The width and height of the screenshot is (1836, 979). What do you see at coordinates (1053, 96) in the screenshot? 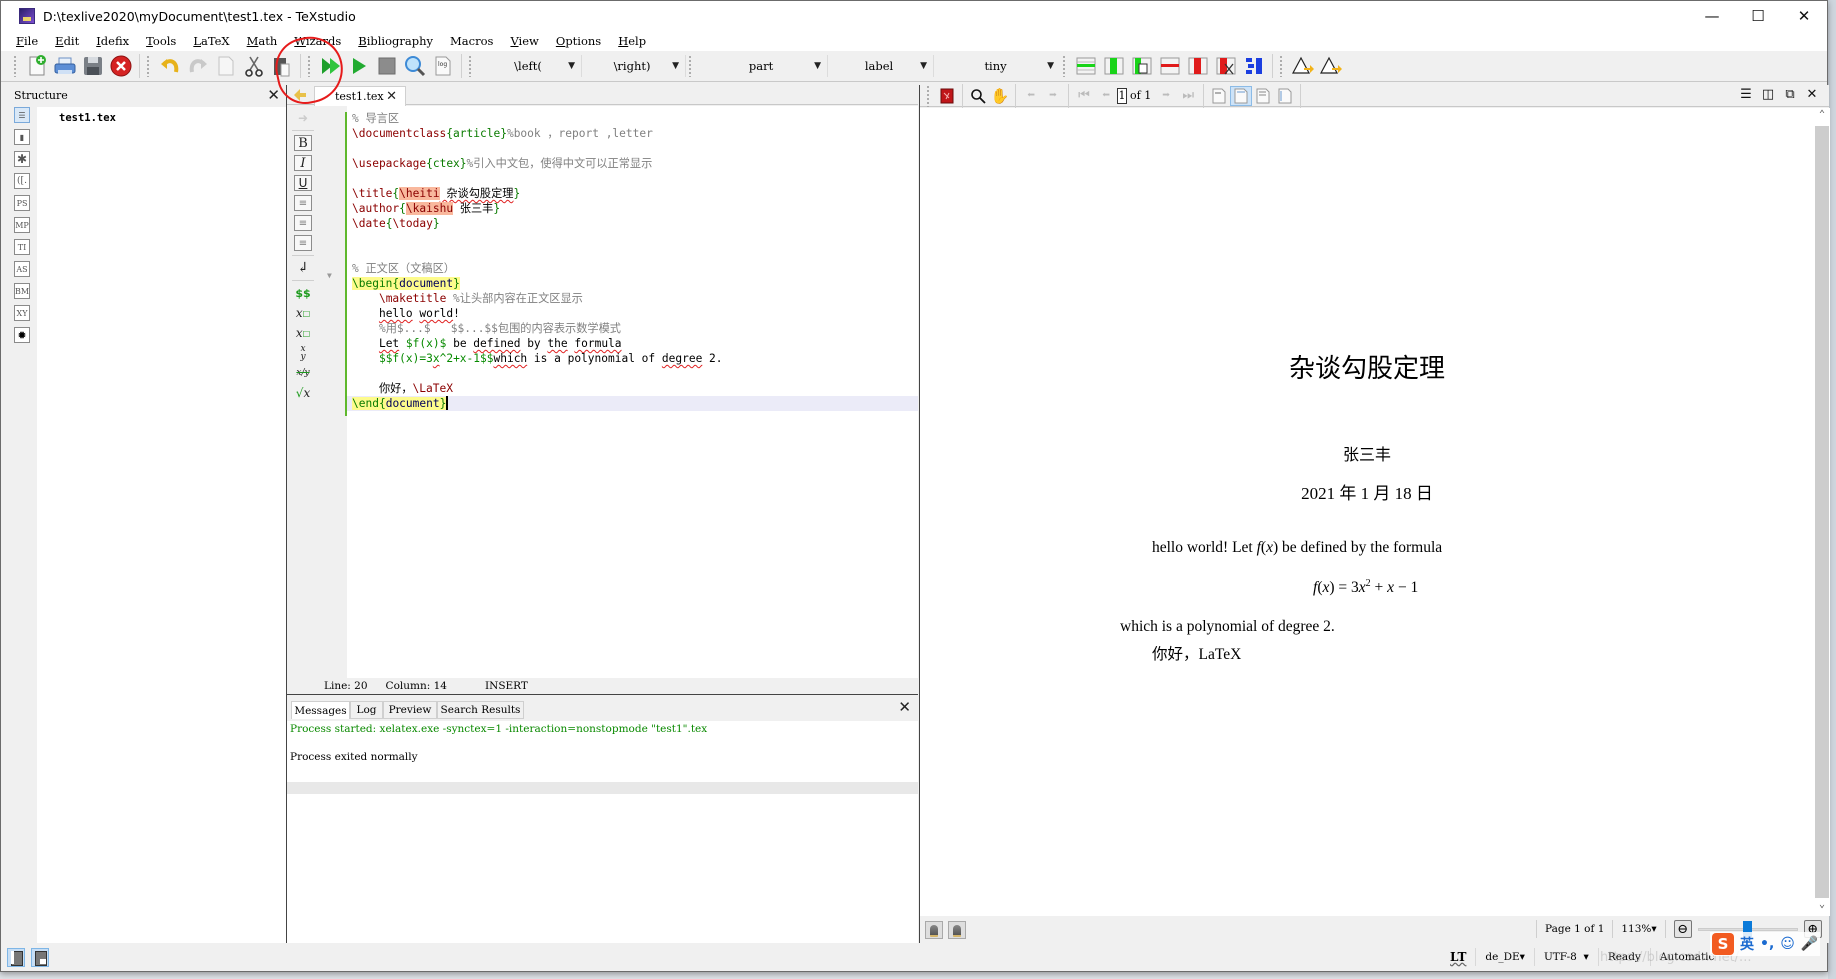
I see `history-forward-button: ➡` at bounding box center [1053, 96].